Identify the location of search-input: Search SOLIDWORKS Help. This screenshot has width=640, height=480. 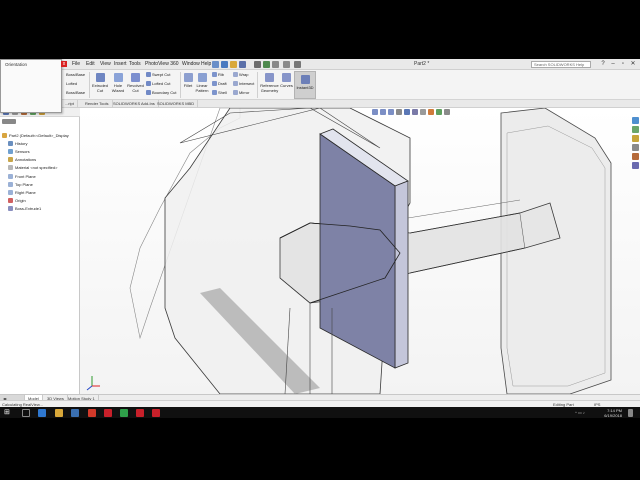
(561, 64).